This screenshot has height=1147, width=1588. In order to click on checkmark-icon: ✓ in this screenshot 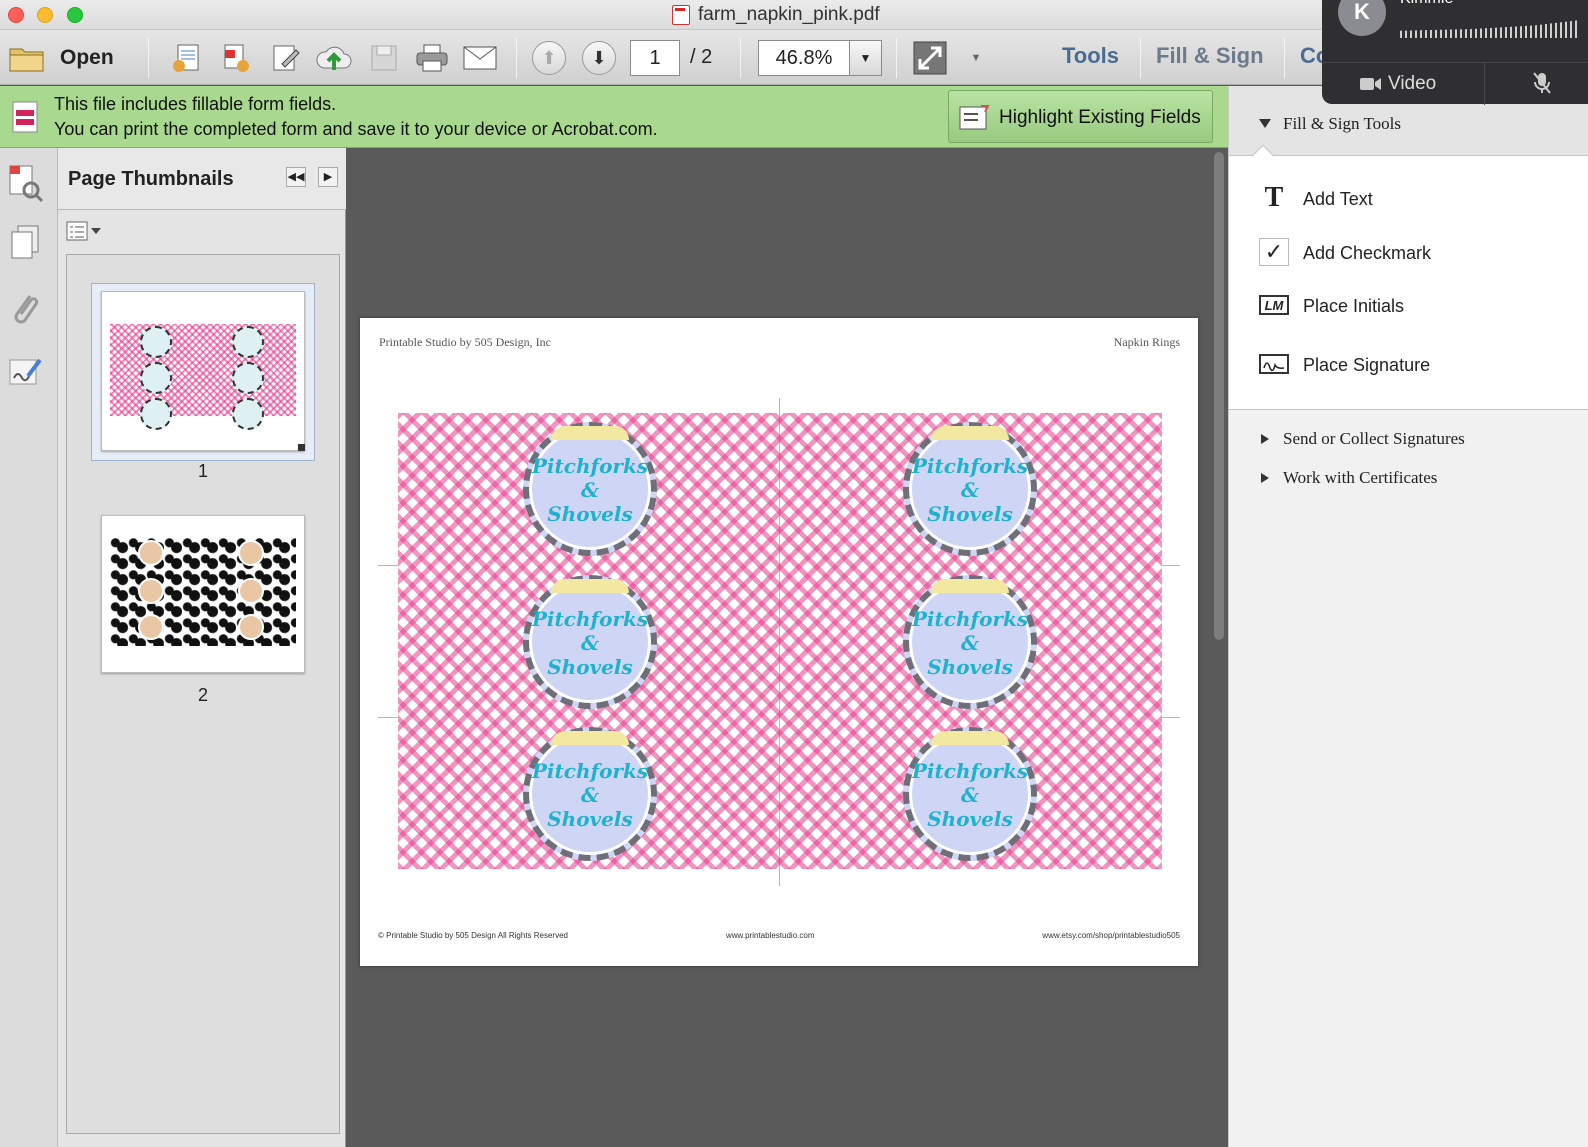, I will do `click(1274, 252)`.